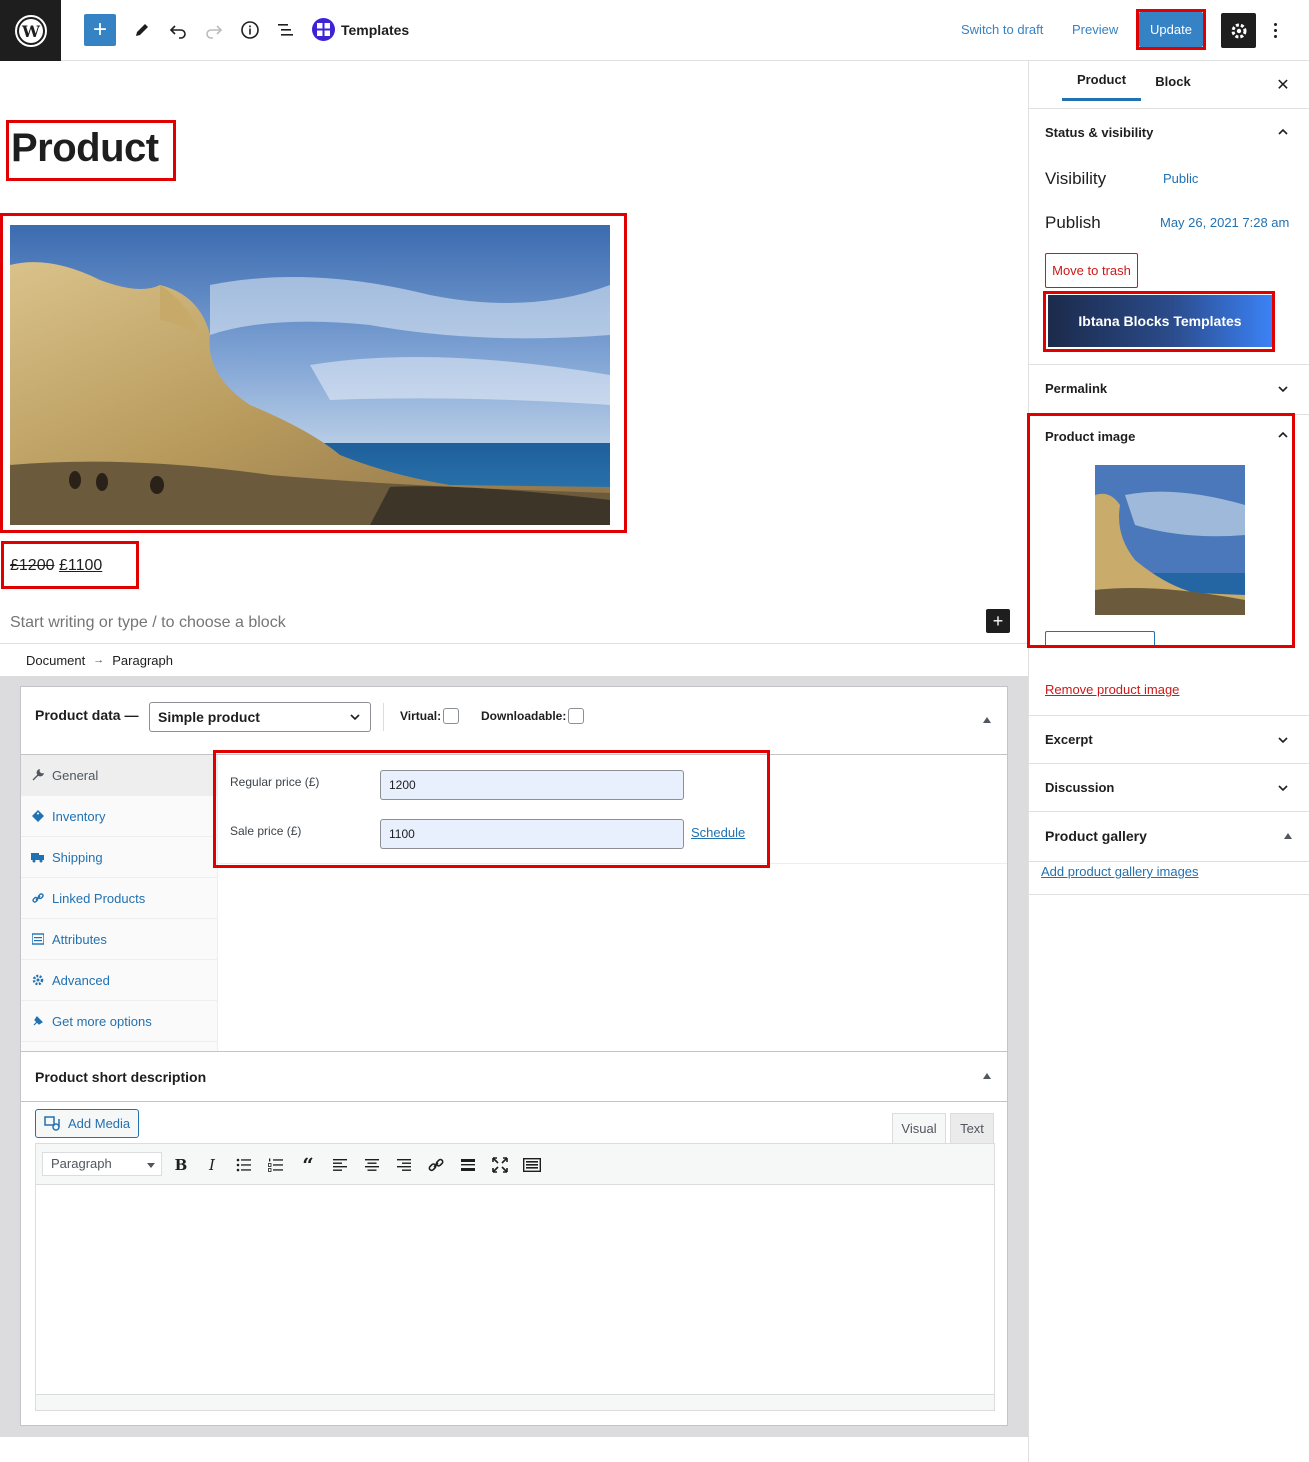 This screenshot has height=1462, width=1309. I want to click on publish-date-value: May 26, 2021 7:28 am, so click(1224, 222).